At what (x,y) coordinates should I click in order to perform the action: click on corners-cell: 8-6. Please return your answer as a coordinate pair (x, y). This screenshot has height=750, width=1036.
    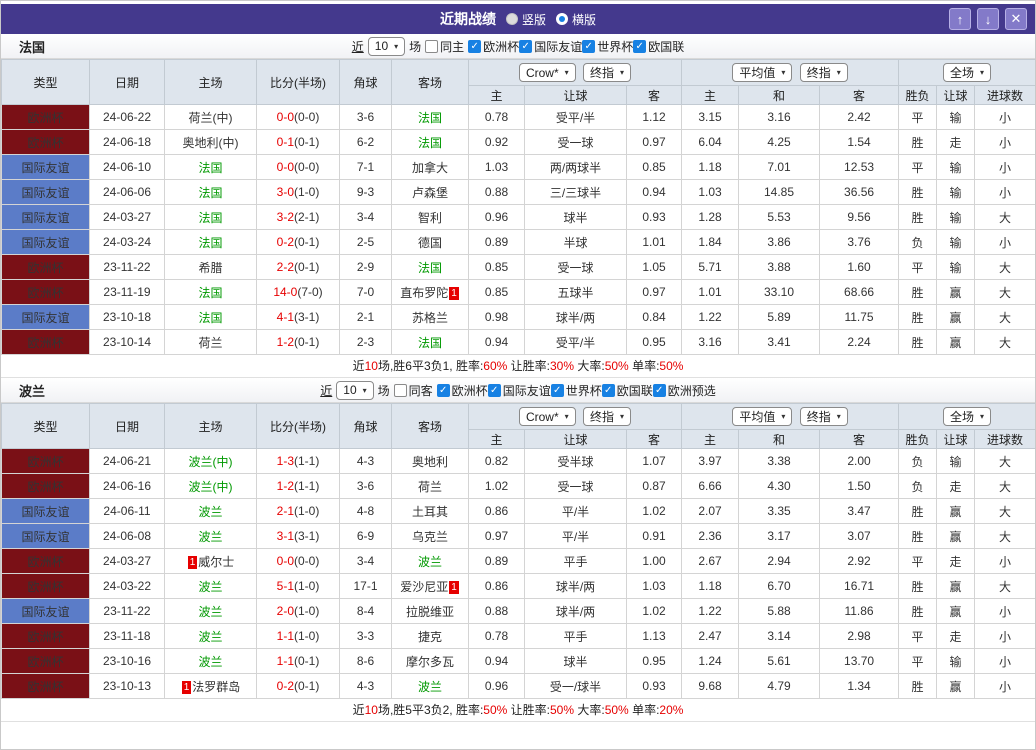
    Looking at the image, I should click on (365, 661).